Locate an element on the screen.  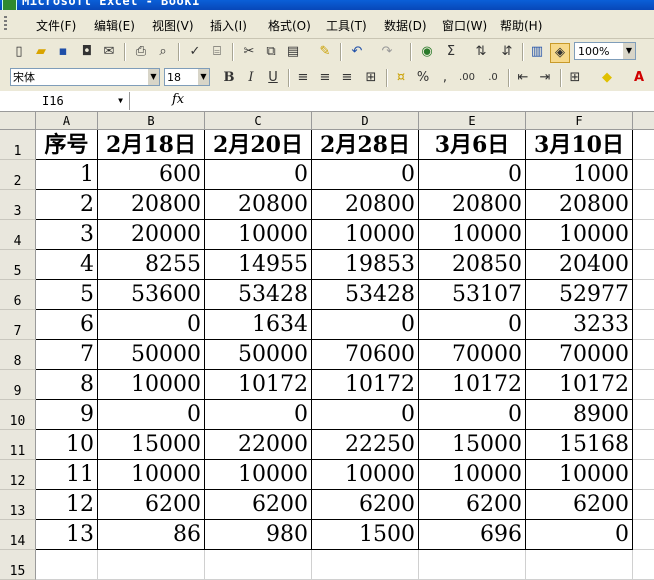
font-size-dropdown: 18 ▼ is located at coordinates (187, 77).